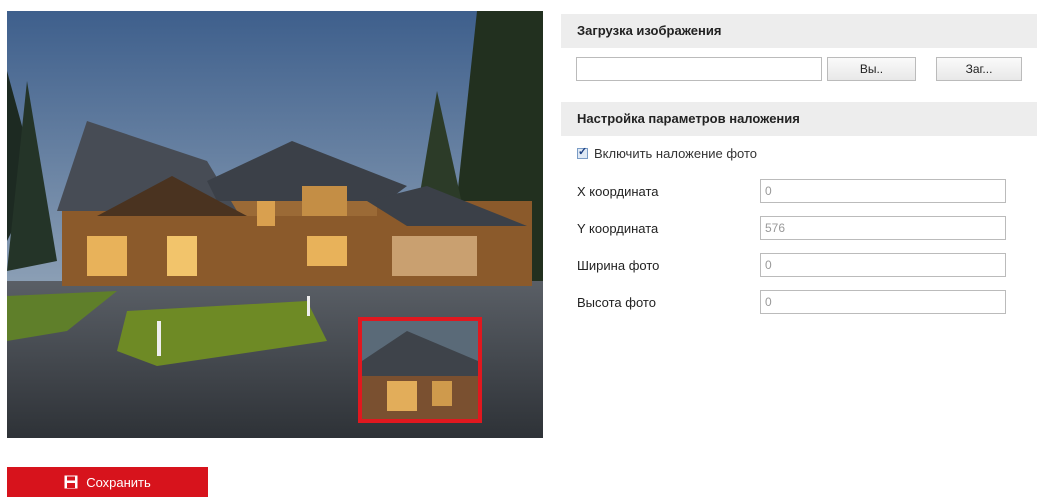  I want to click on enable-overlay-label: Включить наложение фото, so click(676, 153).